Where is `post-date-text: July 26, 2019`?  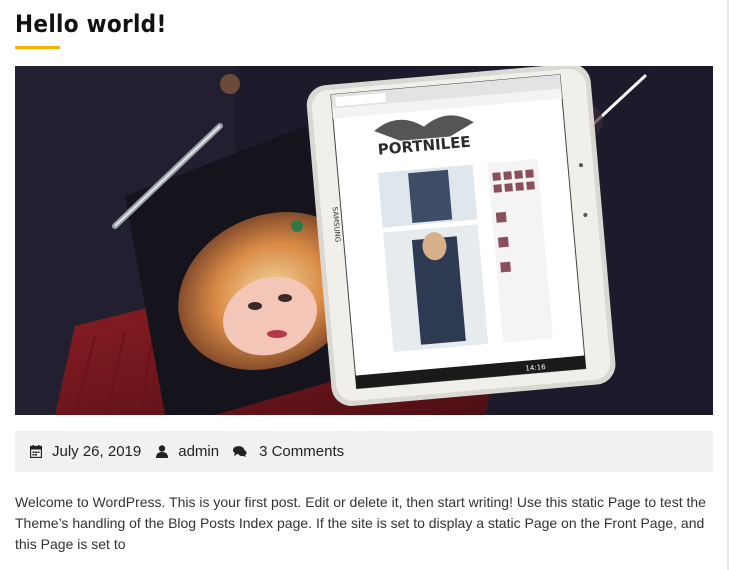 post-date-text: July 26, 2019 is located at coordinates (97, 451).